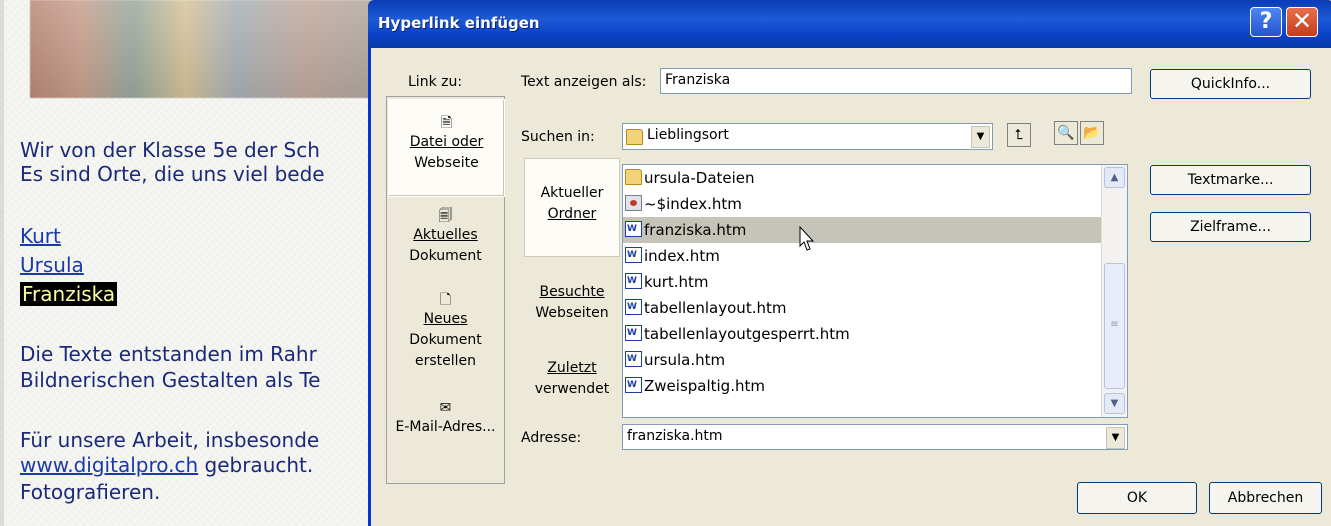  Describe the element at coordinates (445, 319) in the screenshot. I see `link-to-item-label: Neues` at that location.